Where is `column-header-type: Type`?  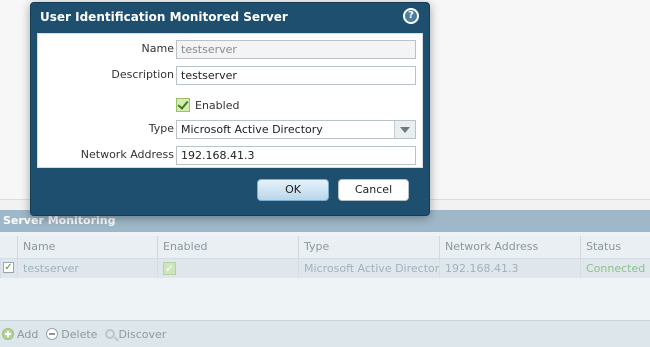 column-header-type: Type is located at coordinates (368, 247).